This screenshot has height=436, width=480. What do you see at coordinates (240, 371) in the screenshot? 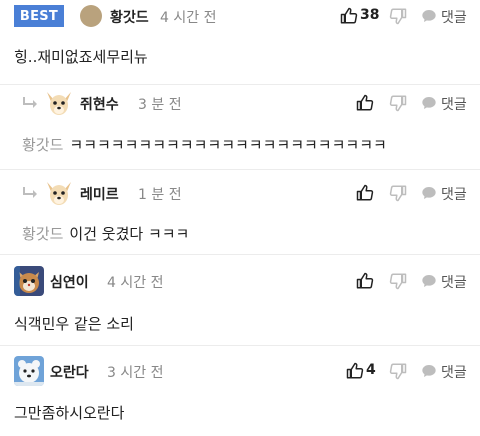
I see `comment-header: 오란다 3 시간 전 4 댓글` at bounding box center [240, 371].